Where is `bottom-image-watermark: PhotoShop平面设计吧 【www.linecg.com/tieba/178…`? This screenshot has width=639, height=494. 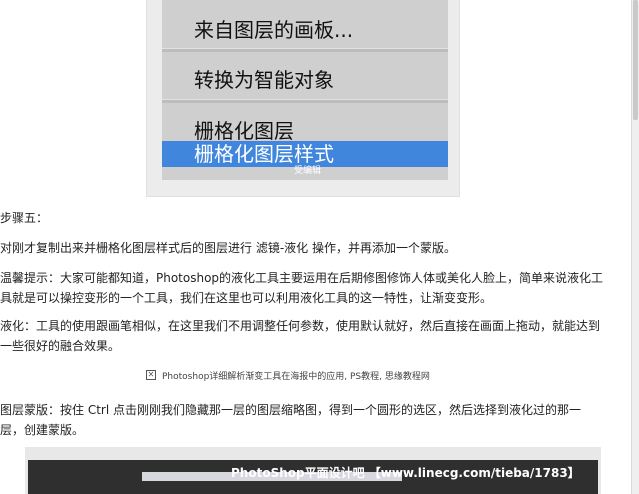
bottom-image-watermark: PhotoShop平面设计吧 【www.linecg.com/tieba/178… is located at coordinates (405, 473).